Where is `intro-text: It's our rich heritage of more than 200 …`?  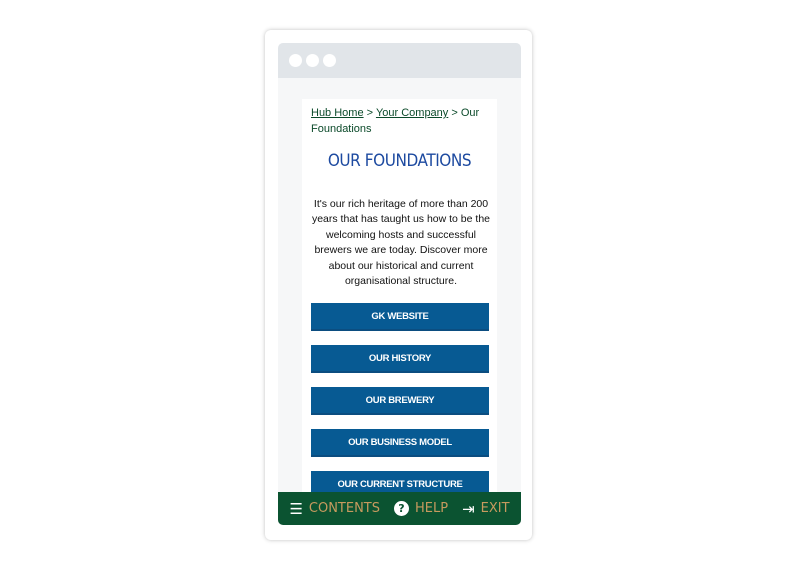
intro-text: It's our rich heritage of more than 200 … is located at coordinates (401, 243).